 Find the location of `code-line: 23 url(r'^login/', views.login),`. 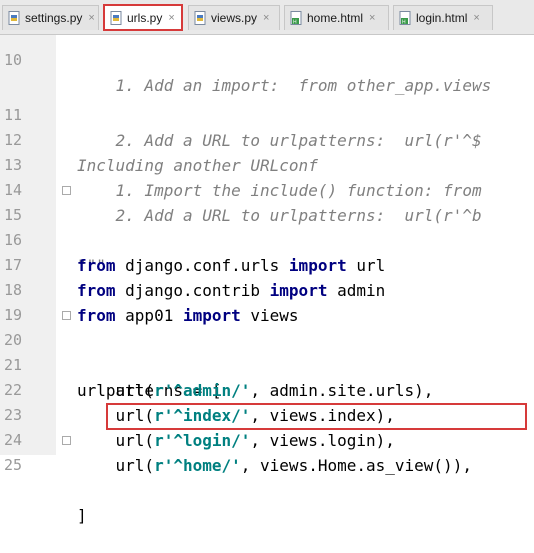

code-line: 23 url(r'^login/', views.login), is located at coordinates (199, 428).